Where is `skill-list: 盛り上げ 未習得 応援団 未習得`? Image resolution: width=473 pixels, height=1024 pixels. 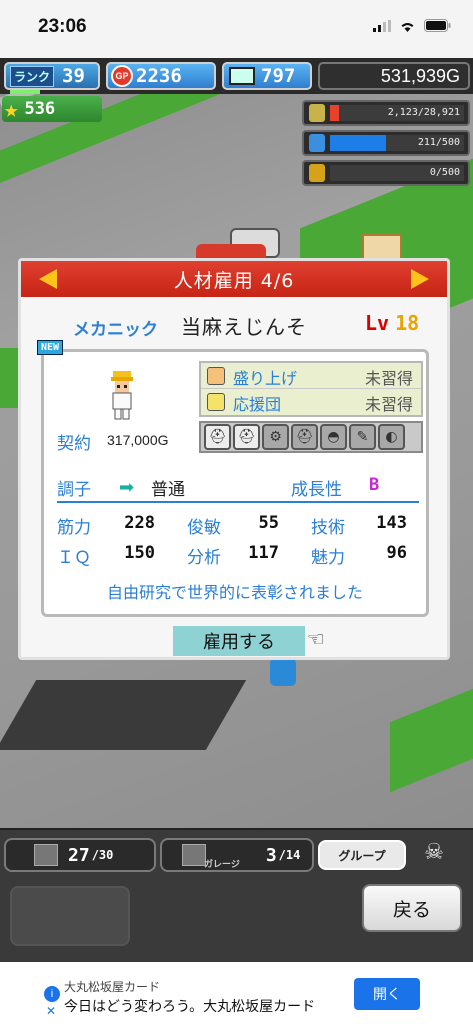 skill-list: 盛り上げ 未習得 応援団 未習得 is located at coordinates (311, 389).